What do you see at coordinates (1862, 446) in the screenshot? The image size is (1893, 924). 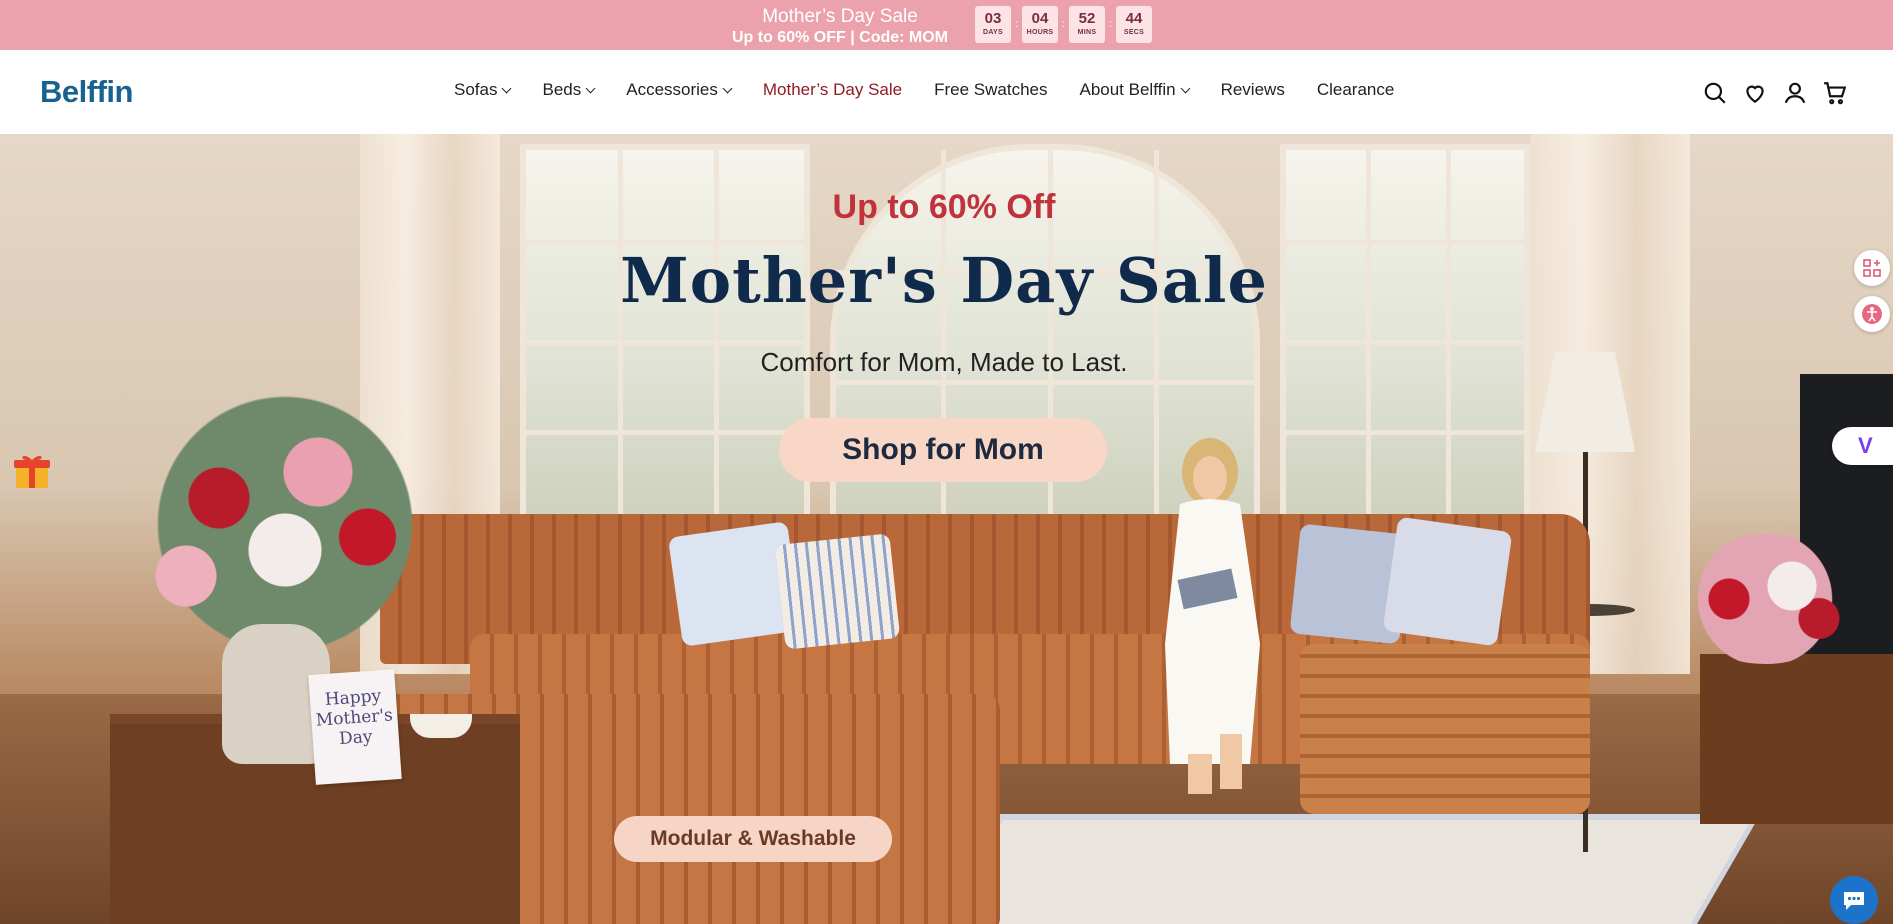 I see `v-widget-tab: V` at bounding box center [1862, 446].